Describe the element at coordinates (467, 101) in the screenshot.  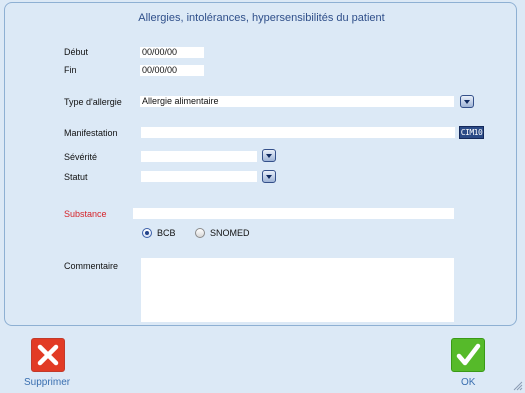
I see `type-allergie-dropdown-button` at that location.